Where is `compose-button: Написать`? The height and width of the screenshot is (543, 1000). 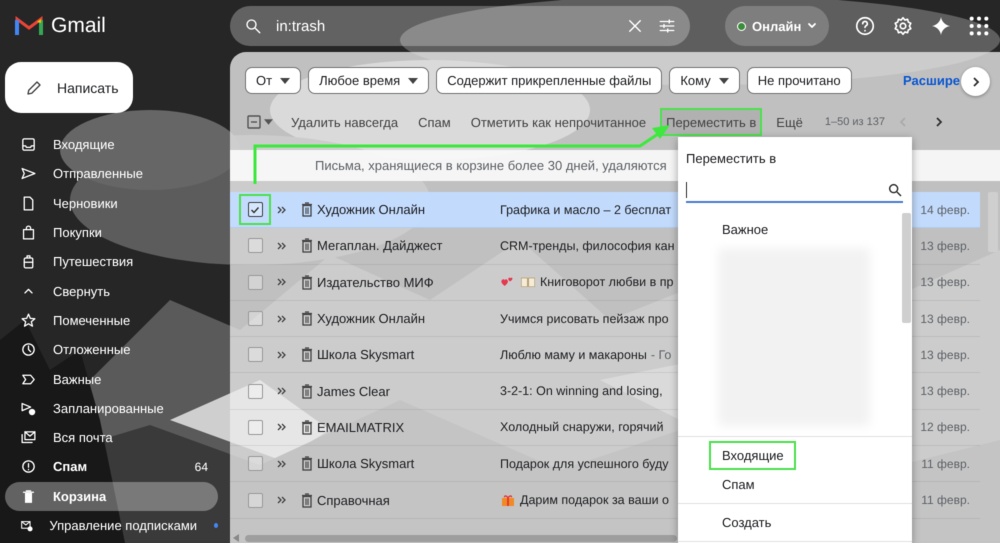 compose-button: Написать is located at coordinates (69, 87).